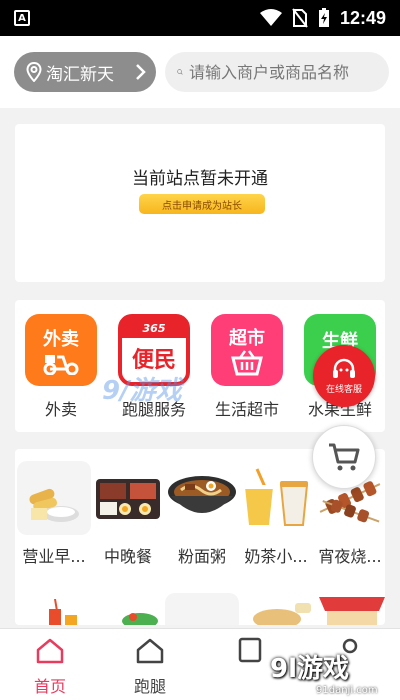 This screenshot has height=700, width=400. I want to click on shop-icon, so click(351, 609).